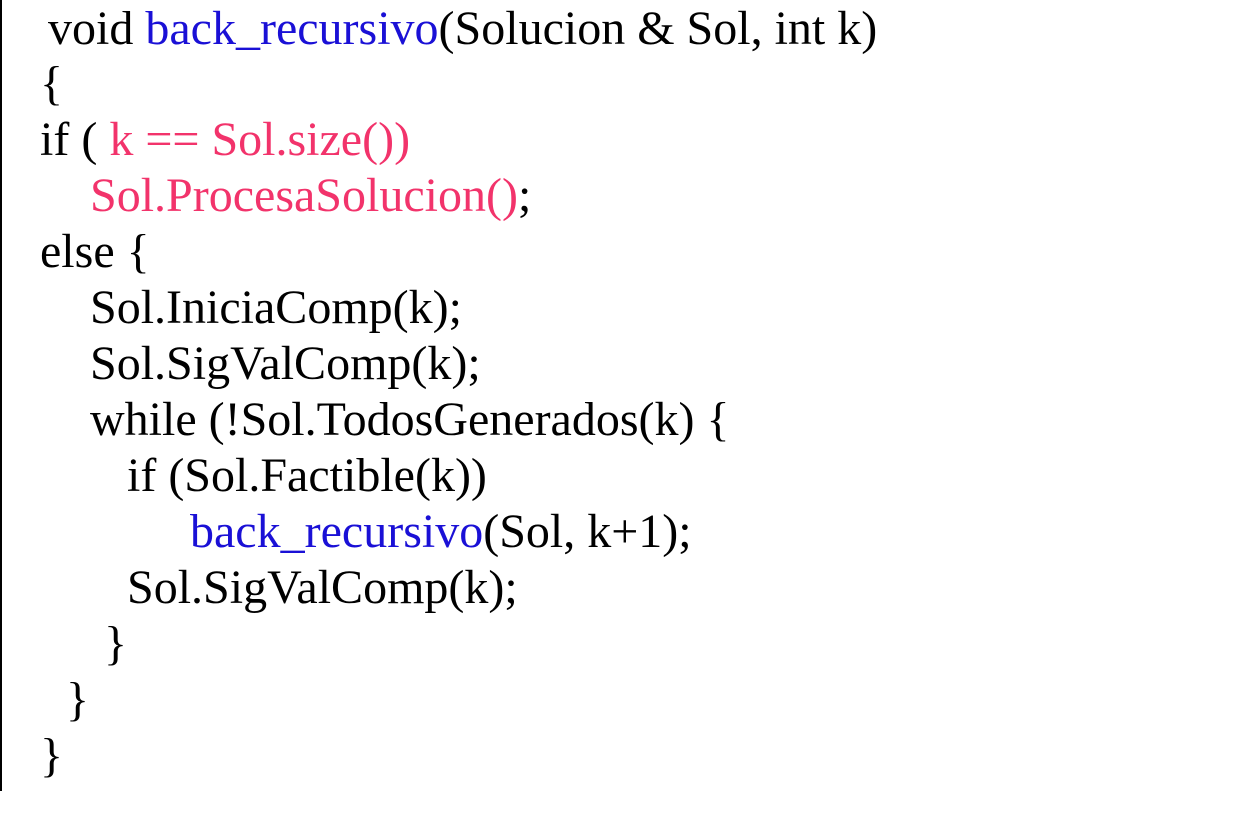 Image resolution: width=1245 pixels, height=825 pixels. What do you see at coordinates (52, 83) in the screenshot?
I see `code-line-2: {` at bounding box center [52, 83].